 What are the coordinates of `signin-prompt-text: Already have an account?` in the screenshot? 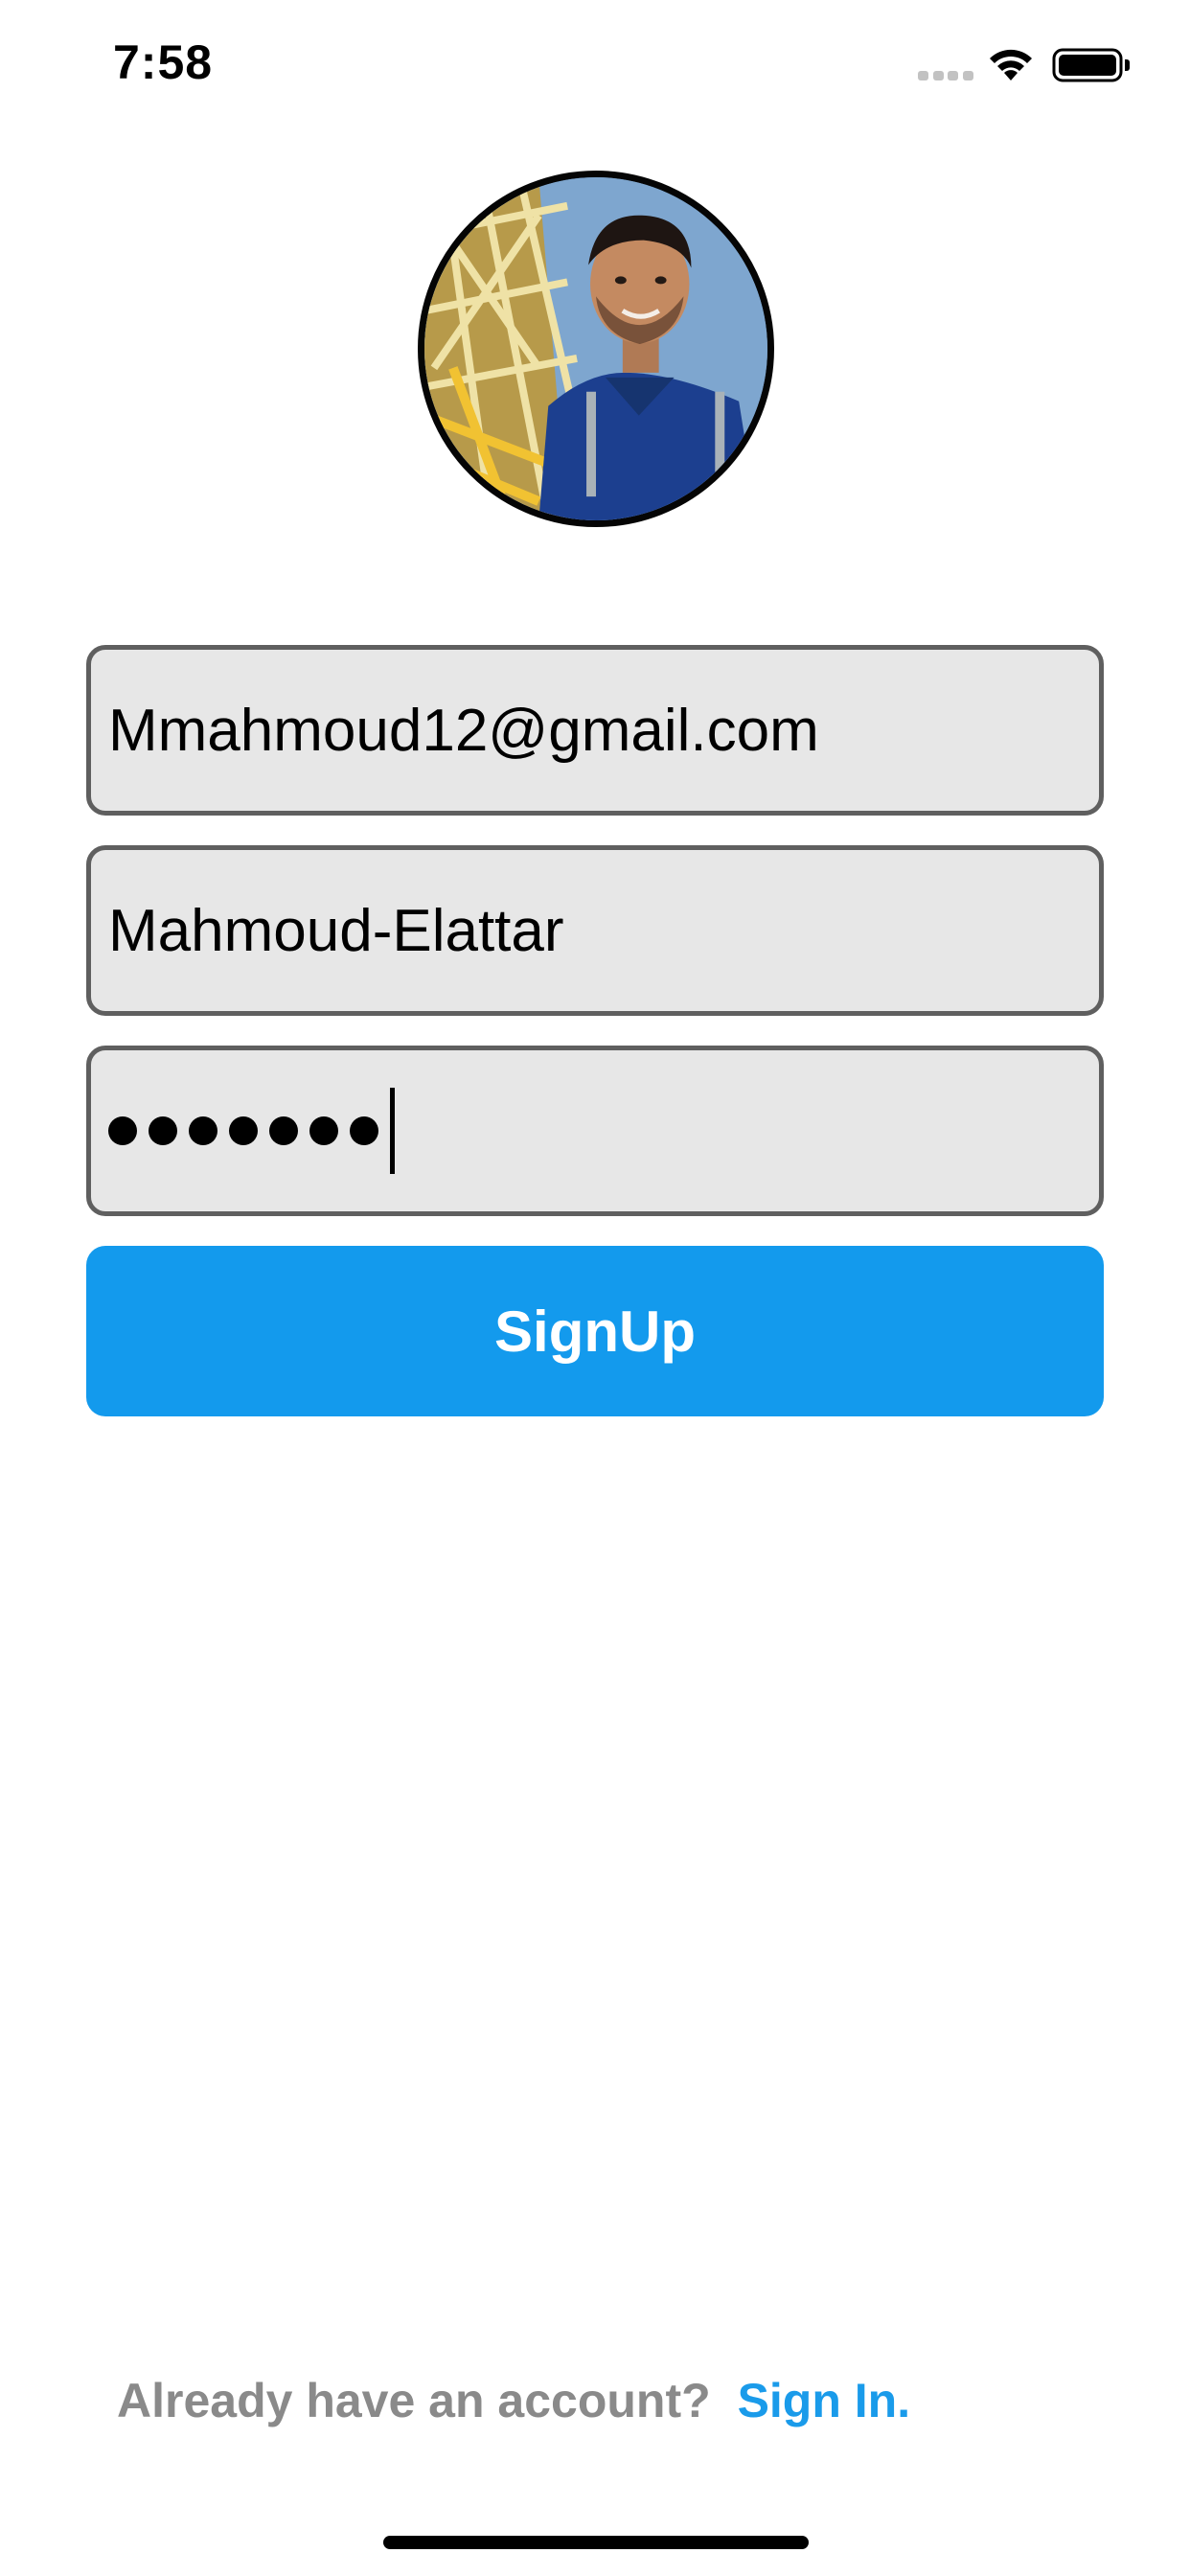 It's located at (414, 2400).